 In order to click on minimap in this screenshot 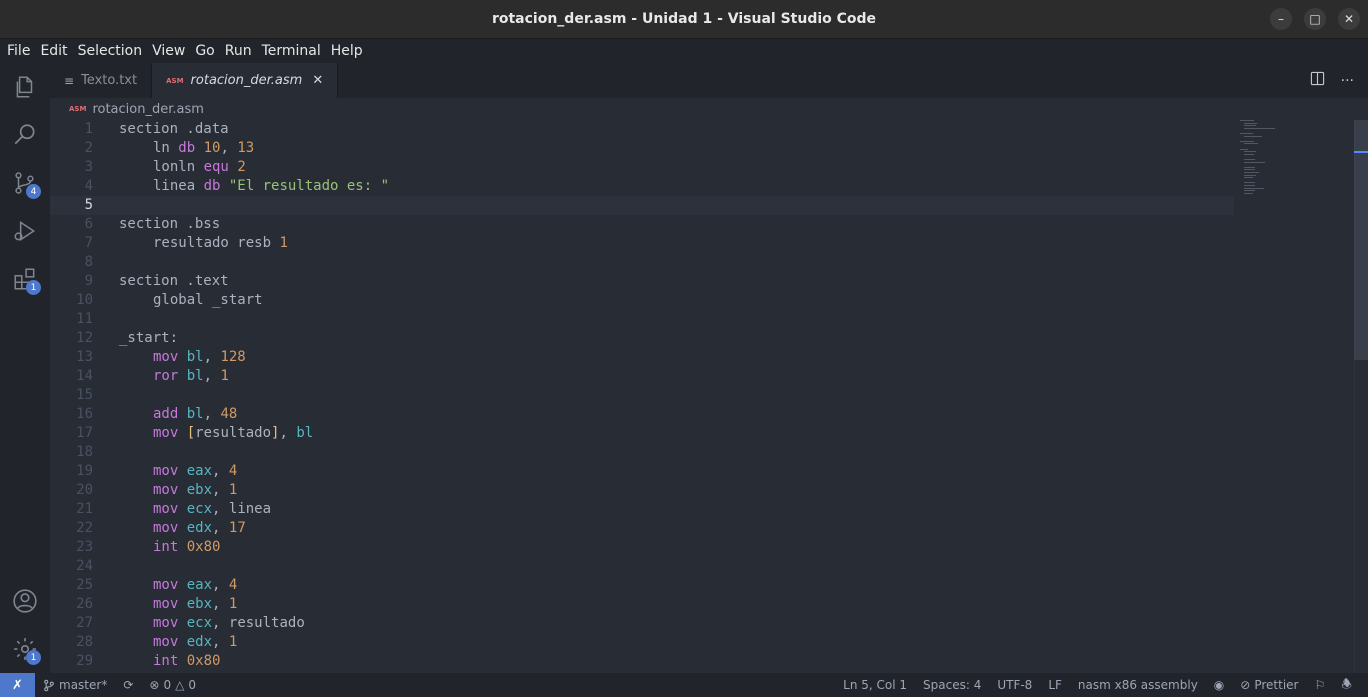, I will do `click(1269, 160)`.